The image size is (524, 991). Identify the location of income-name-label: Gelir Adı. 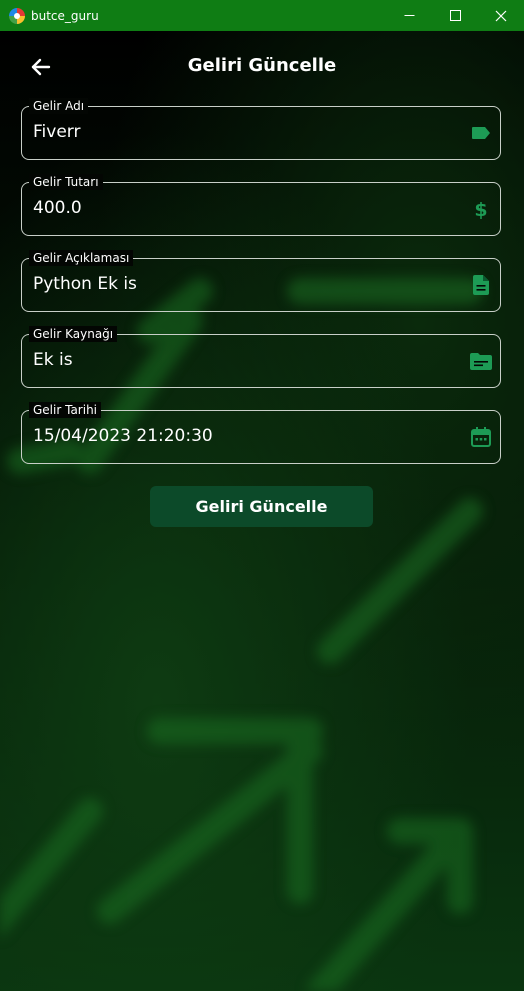
(59, 106).